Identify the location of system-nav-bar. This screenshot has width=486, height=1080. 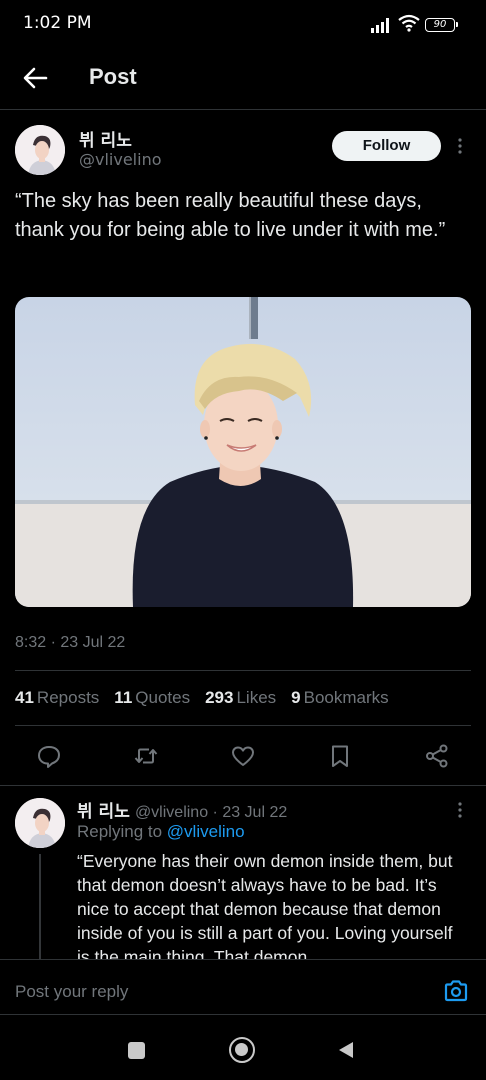
(243, 1047).